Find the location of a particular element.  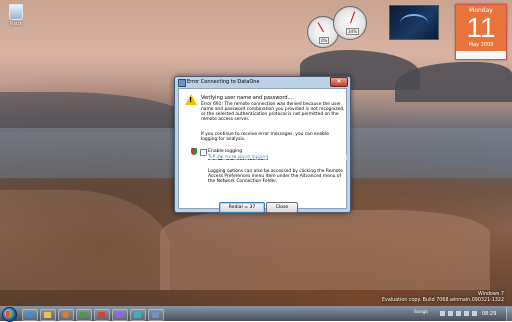

calendar-date-band: Monday 11 May 2009 is located at coordinates (481, 28).